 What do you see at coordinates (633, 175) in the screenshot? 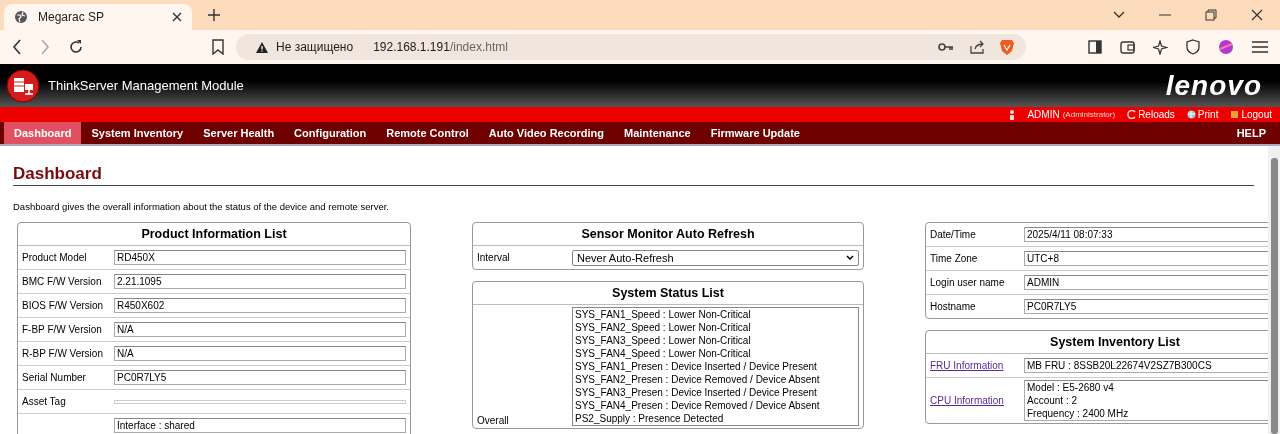
I see `page-heading: Dashboard` at bounding box center [633, 175].